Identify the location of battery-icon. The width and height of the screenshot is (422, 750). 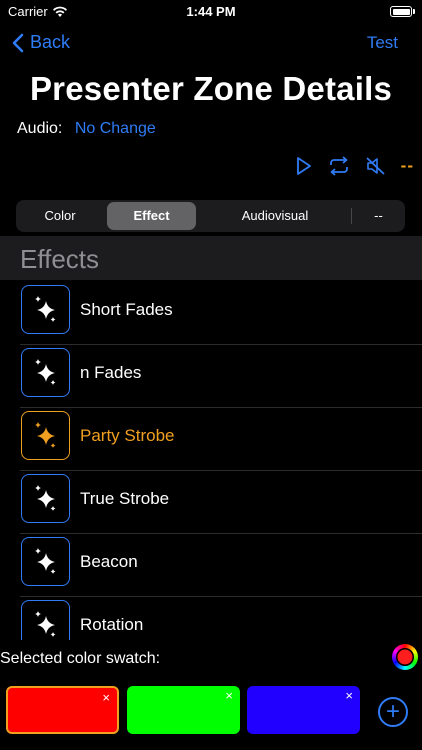
(401, 11).